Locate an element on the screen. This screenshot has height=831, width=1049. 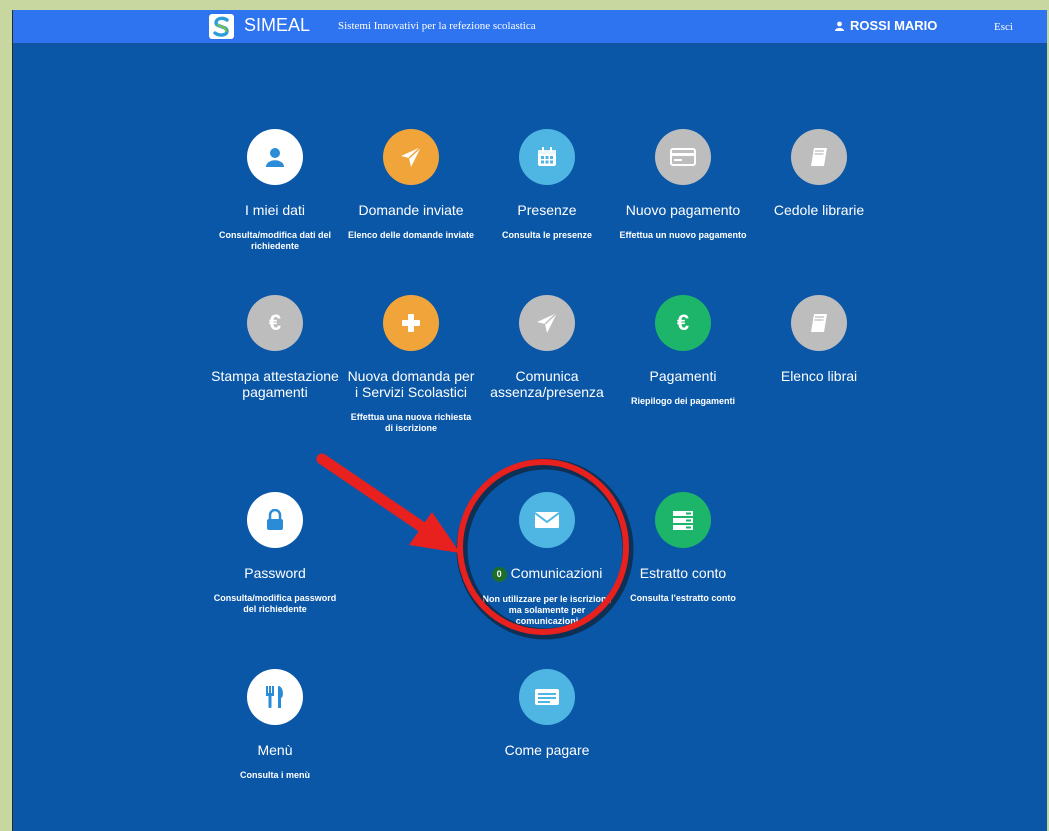
tile-title: Password is located at coordinates (275, 573).